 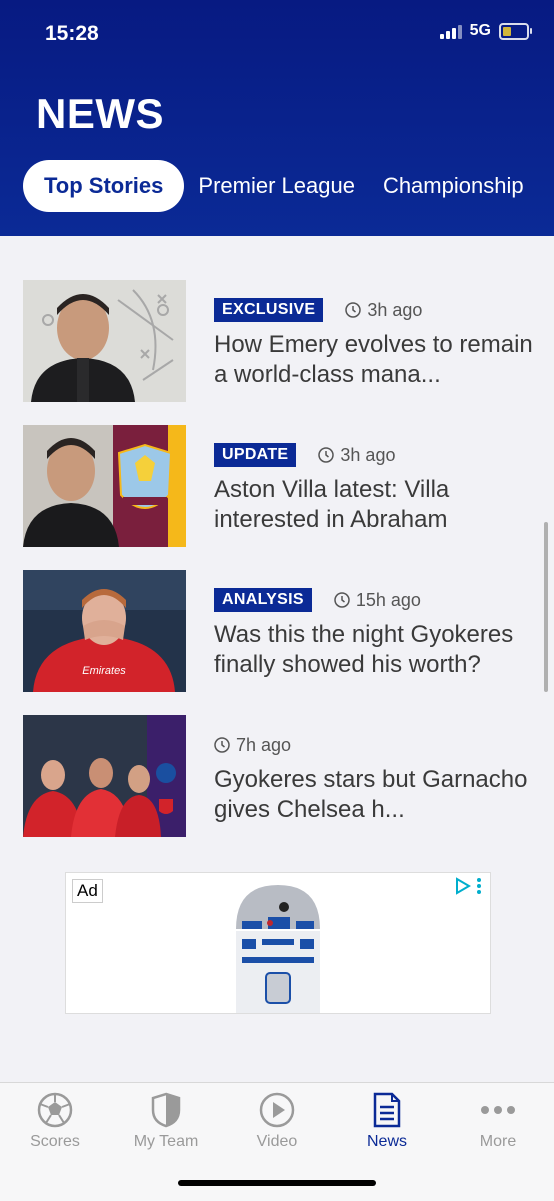 What do you see at coordinates (479, 886) in the screenshot?
I see `more-options-icon` at bounding box center [479, 886].